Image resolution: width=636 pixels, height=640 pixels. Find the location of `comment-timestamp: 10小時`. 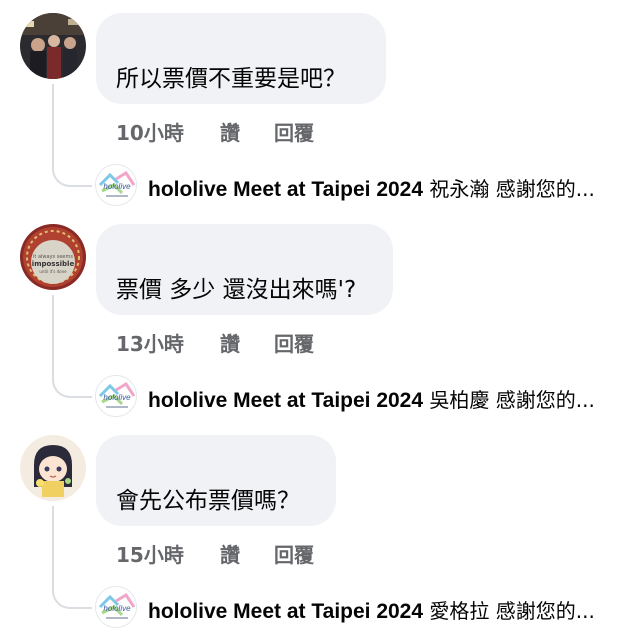

comment-timestamp: 10小時 is located at coordinates (150, 131).